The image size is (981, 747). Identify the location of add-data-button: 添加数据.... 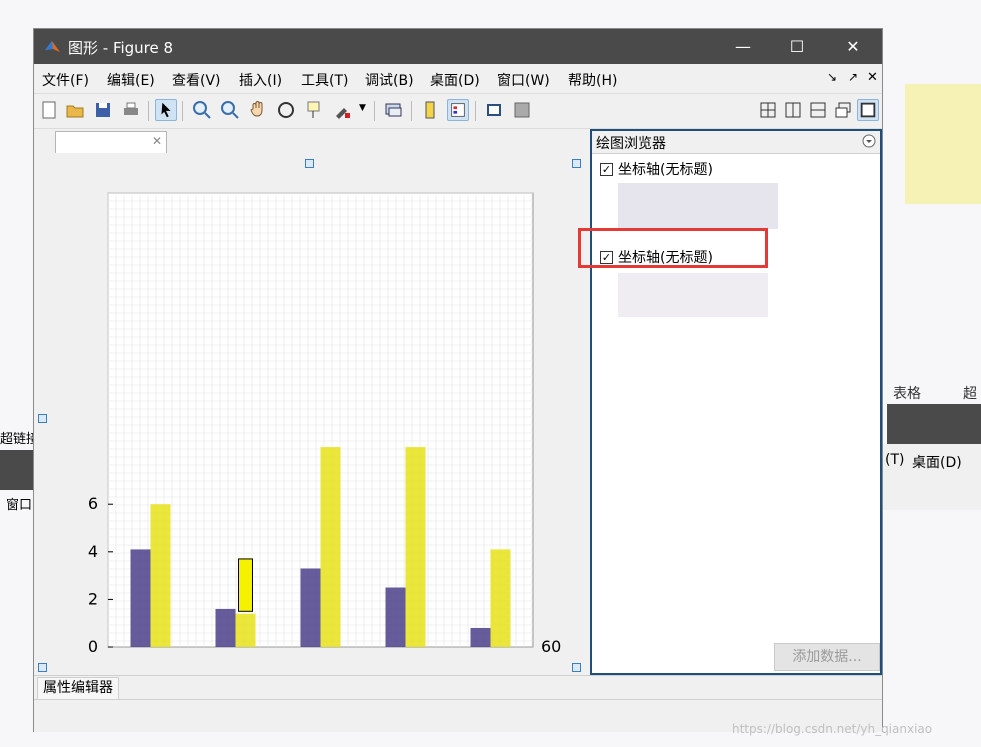
(827, 657).